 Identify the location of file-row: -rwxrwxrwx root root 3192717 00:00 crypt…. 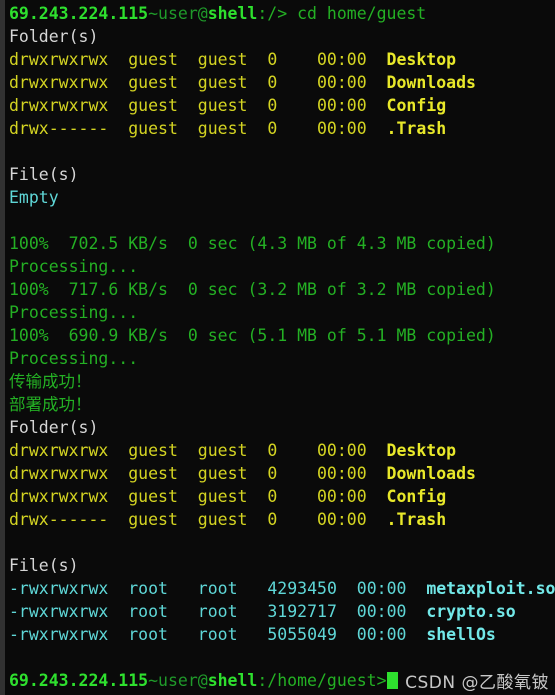
(282, 611).